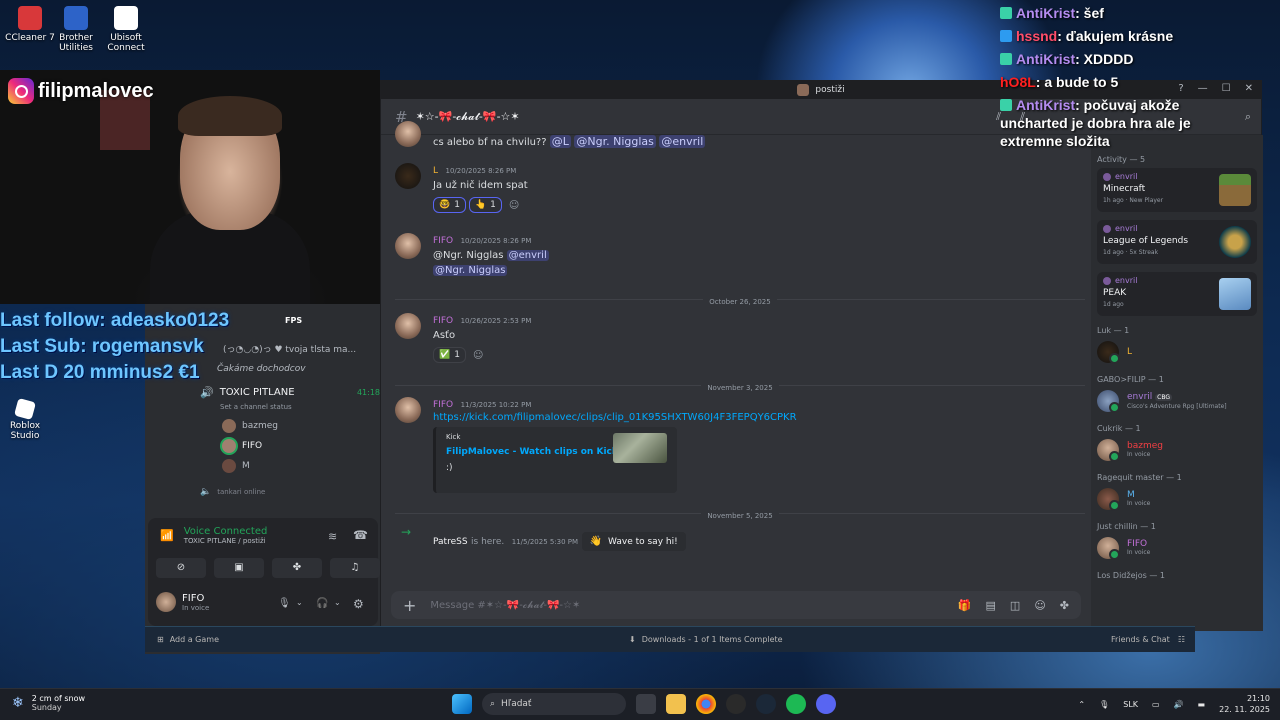  What do you see at coordinates (1177, 548) in the screenshot?
I see `member-row: FIFO In voice` at bounding box center [1177, 548].